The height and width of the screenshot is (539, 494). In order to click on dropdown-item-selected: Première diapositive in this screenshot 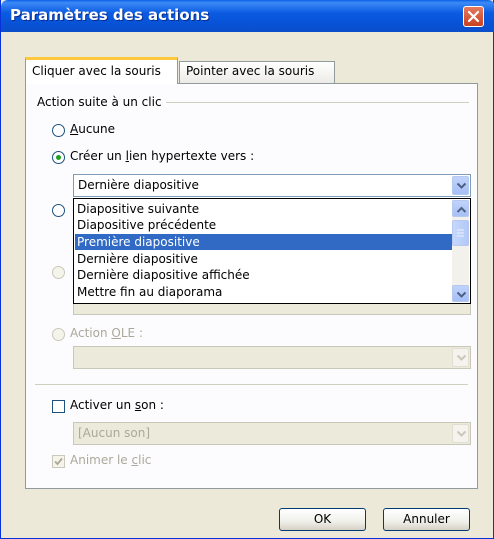, I will do `click(263, 242)`.